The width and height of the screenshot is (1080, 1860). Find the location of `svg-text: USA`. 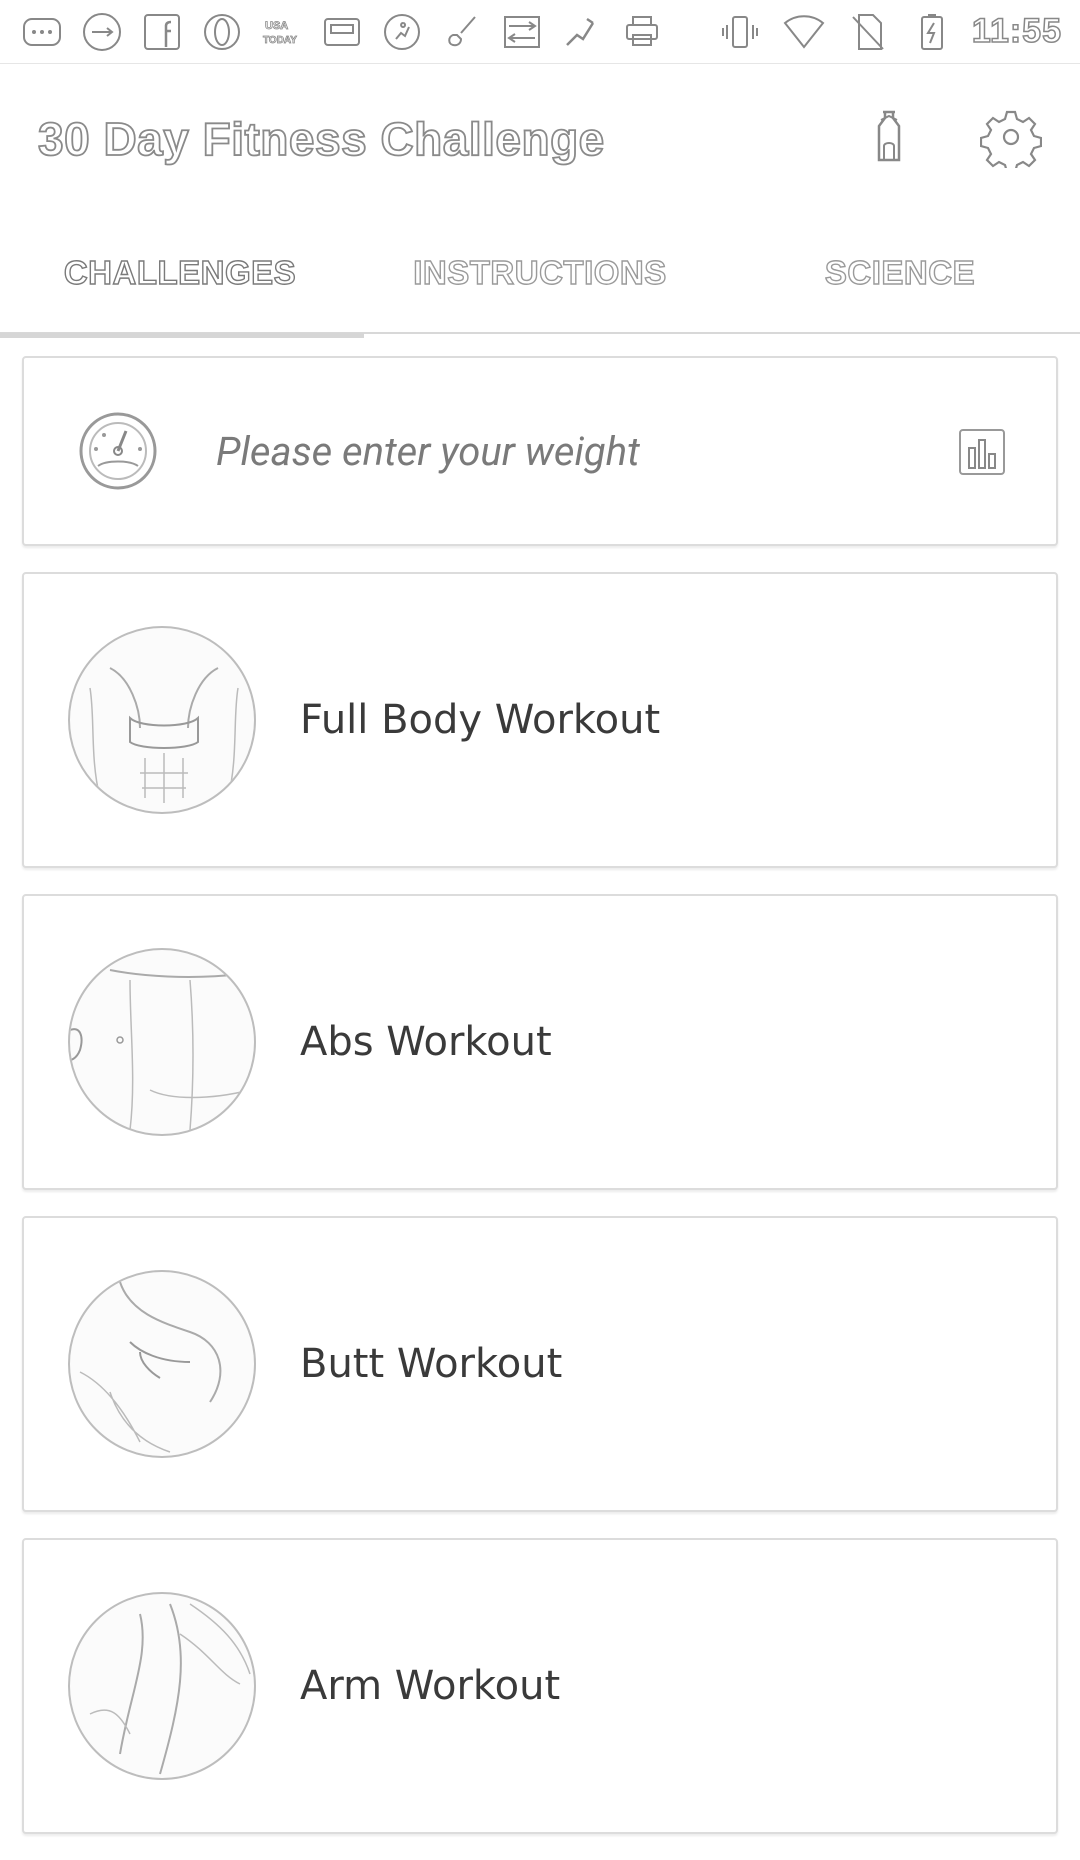

svg-text: USA is located at coordinates (276, 26).